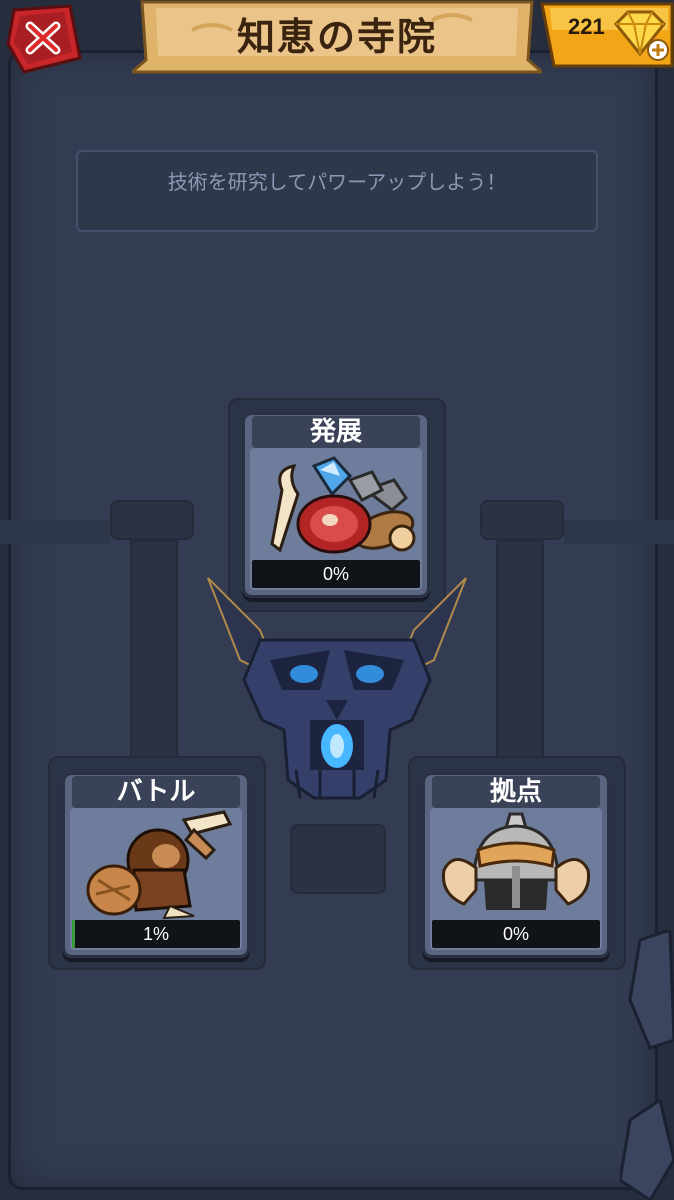  What do you see at coordinates (520, 650) in the screenshot?
I see `pillar-right` at bounding box center [520, 650].